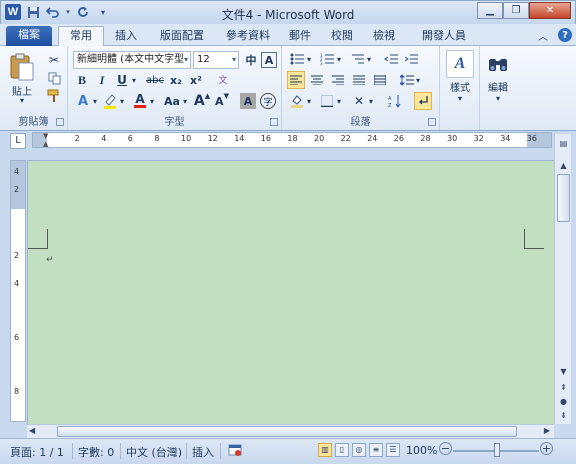  Describe the element at coordinates (297, 59) in the screenshot. I see `bullets-icon` at that location.